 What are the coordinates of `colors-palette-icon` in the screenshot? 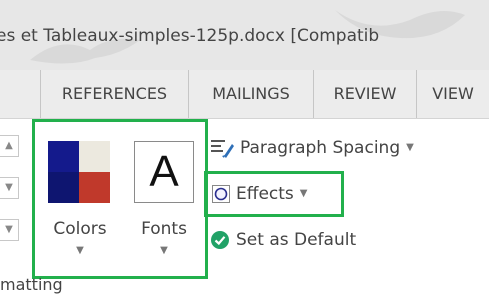 It's located at (79, 172).